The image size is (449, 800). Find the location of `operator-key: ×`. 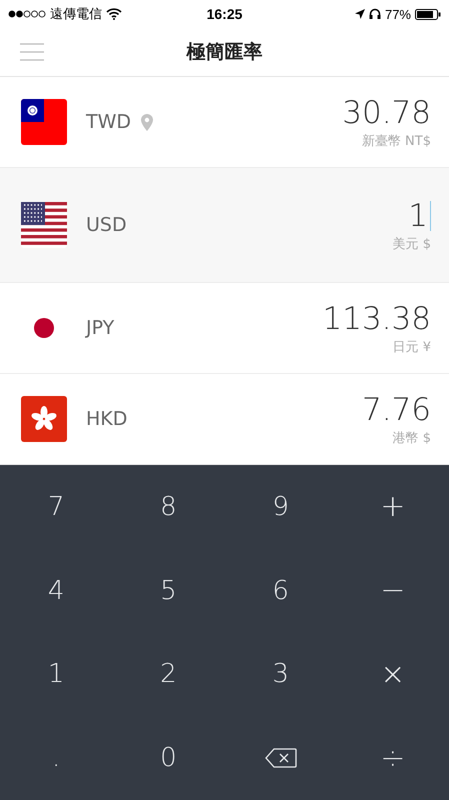

operator-key: × is located at coordinates (392, 674).